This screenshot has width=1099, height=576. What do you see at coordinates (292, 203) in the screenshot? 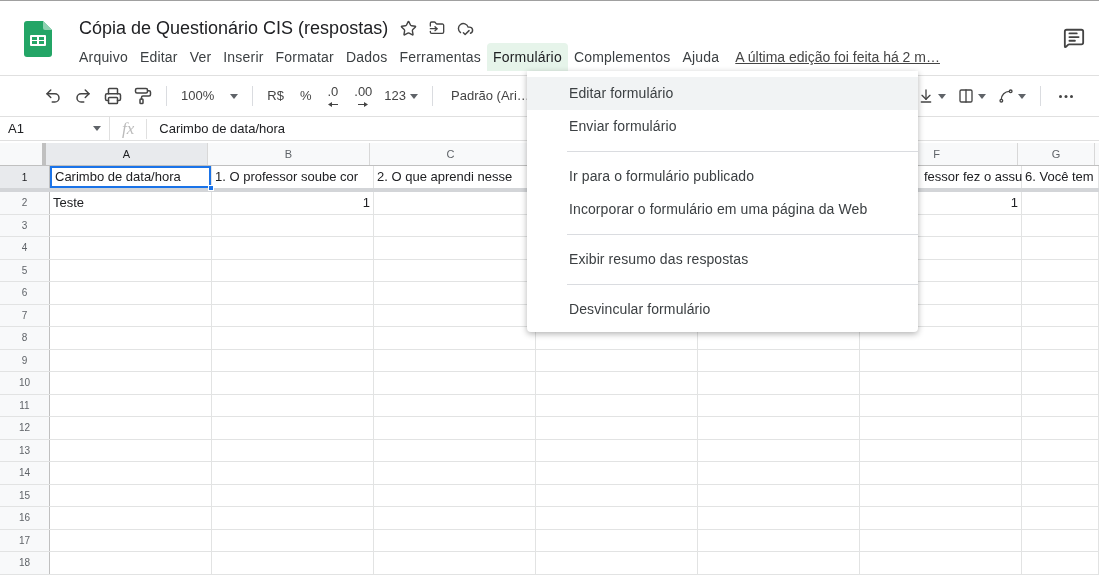
I see `table-cell: 1` at bounding box center [292, 203].